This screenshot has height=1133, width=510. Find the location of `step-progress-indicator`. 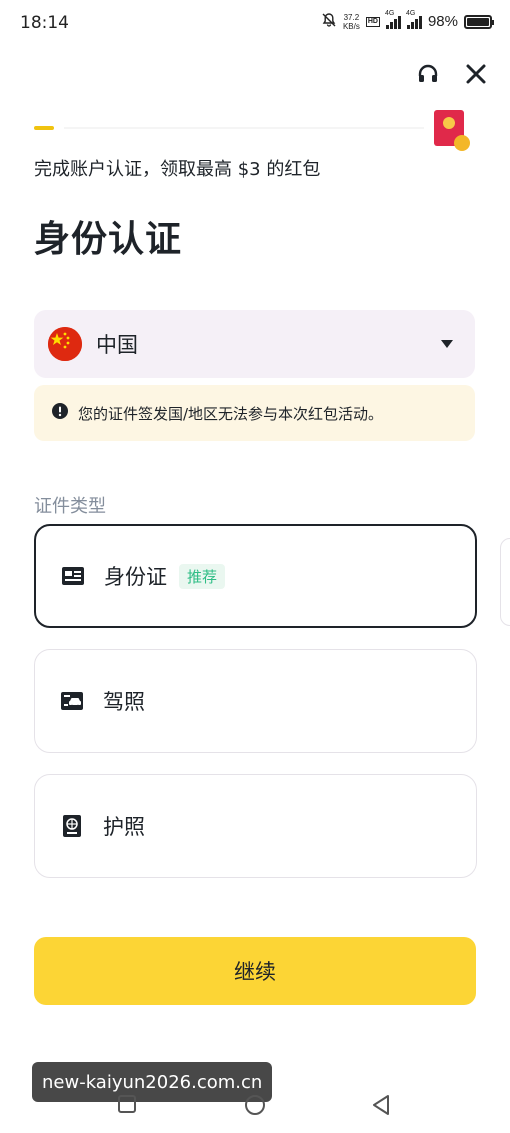

step-progress-indicator is located at coordinates (44, 128).